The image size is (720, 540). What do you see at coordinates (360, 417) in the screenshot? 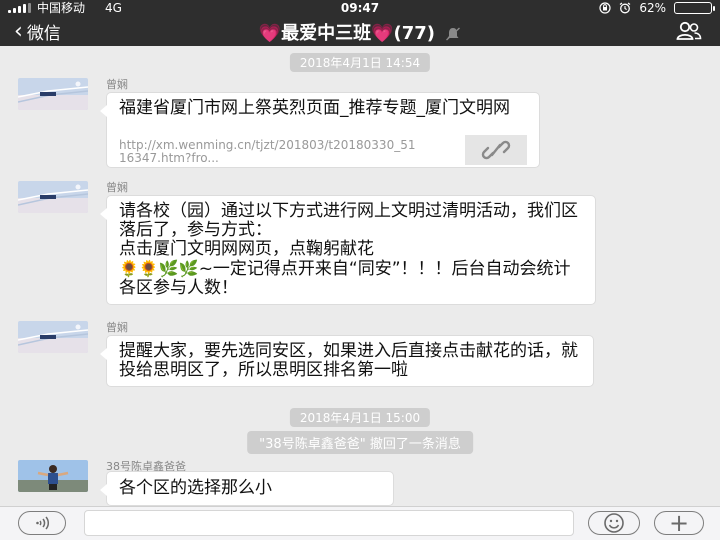
I see `timestamp: 2018年4月1日 15:00` at bounding box center [360, 417].